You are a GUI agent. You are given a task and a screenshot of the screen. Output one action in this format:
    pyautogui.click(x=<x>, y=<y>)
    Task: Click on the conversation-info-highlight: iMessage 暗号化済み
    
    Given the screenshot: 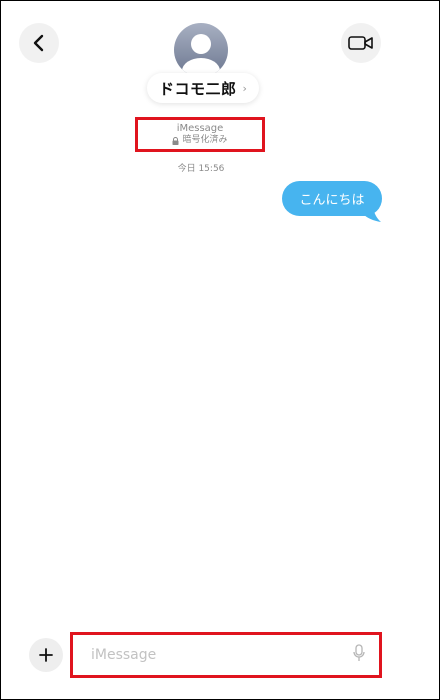 What is the action you would take?
    pyautogui.click(x=200, y=134)
    